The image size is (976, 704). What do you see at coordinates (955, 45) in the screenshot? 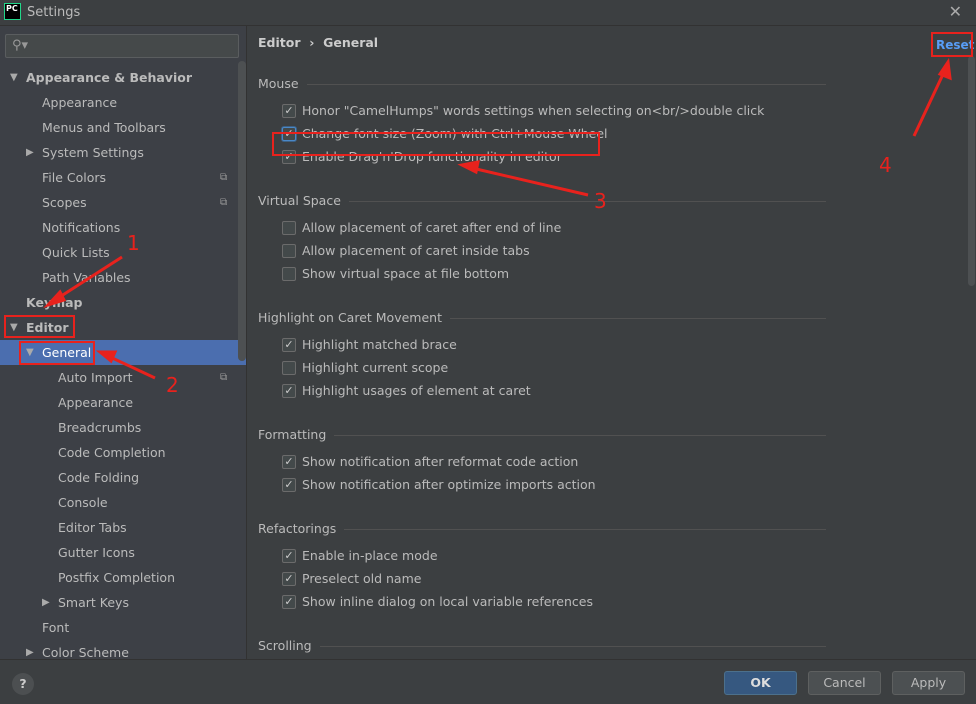
I see `reset-button: Reset` at bounding box center [955, 45].